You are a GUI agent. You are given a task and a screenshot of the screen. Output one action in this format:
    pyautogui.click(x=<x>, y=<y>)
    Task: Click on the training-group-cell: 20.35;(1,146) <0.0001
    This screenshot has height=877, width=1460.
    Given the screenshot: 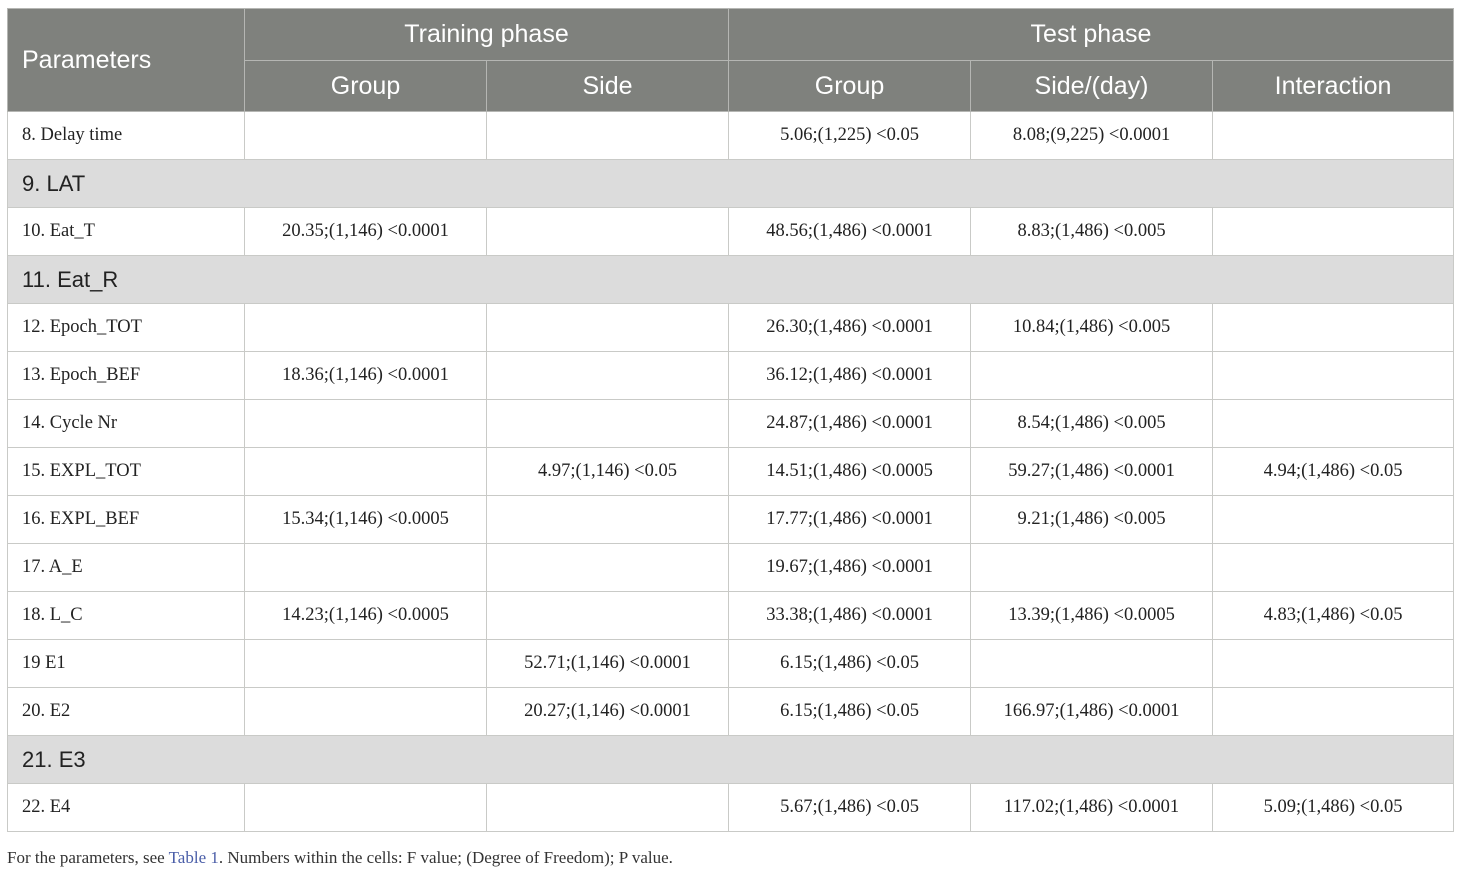 What is the action you would take?
    pyautogui.click(x=365, y=231)
    